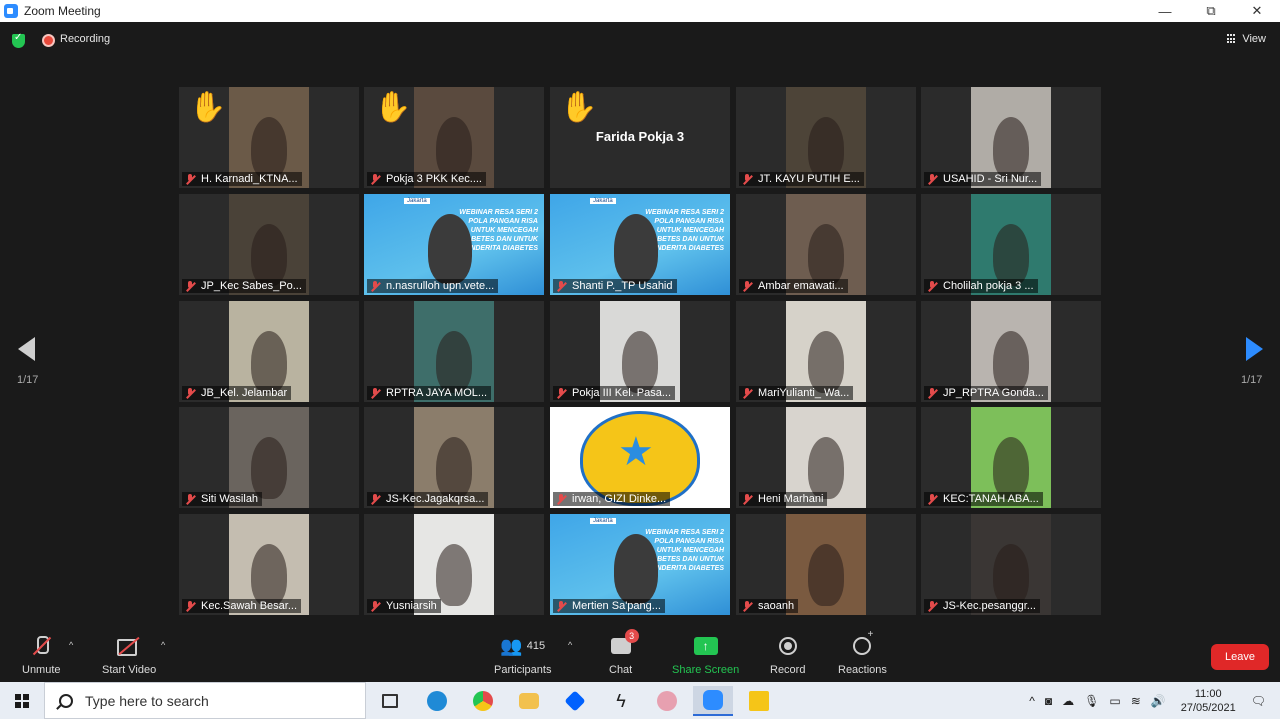  What do you see at coordinates (1211, 11) in the screenshot?
I see `maximize-button: ⧉` at bounding box center [1211, 11].